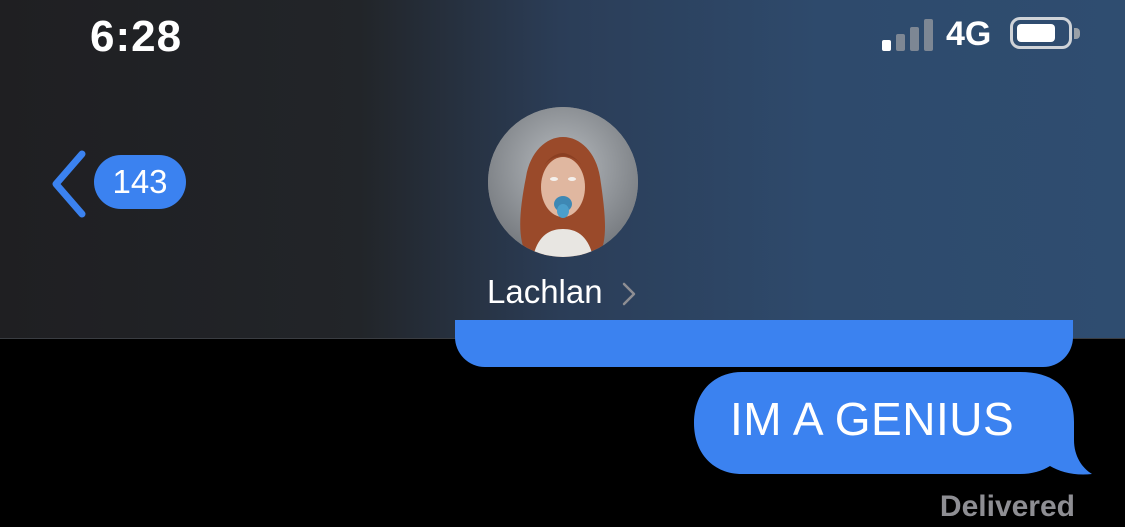 The width and height of the screenshot is (1125, 527). Describe the element at coordinates (1007, 506) in the screenshot. I see `delivery-status: Delivered` at that location.